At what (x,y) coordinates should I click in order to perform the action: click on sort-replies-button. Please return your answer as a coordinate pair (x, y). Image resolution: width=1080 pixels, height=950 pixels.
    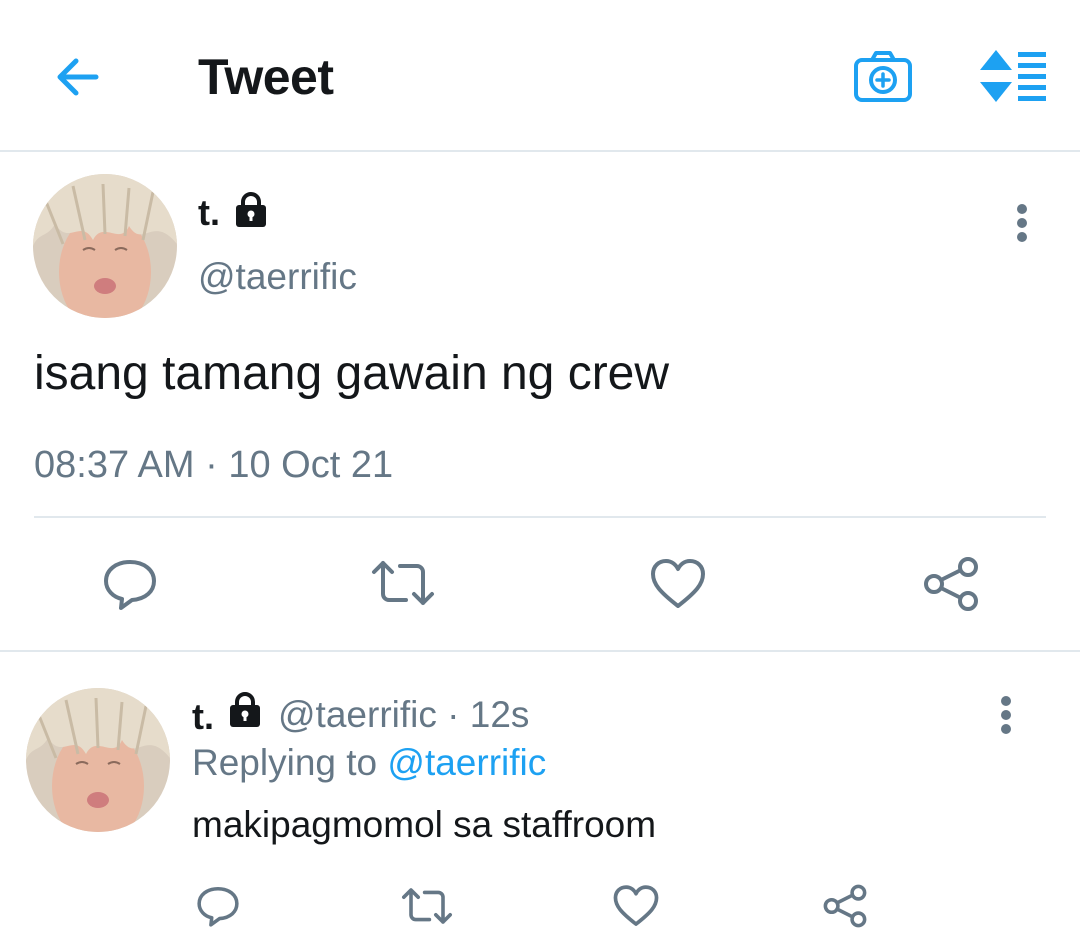
    Looking at the image, I should click on (1013, 76).